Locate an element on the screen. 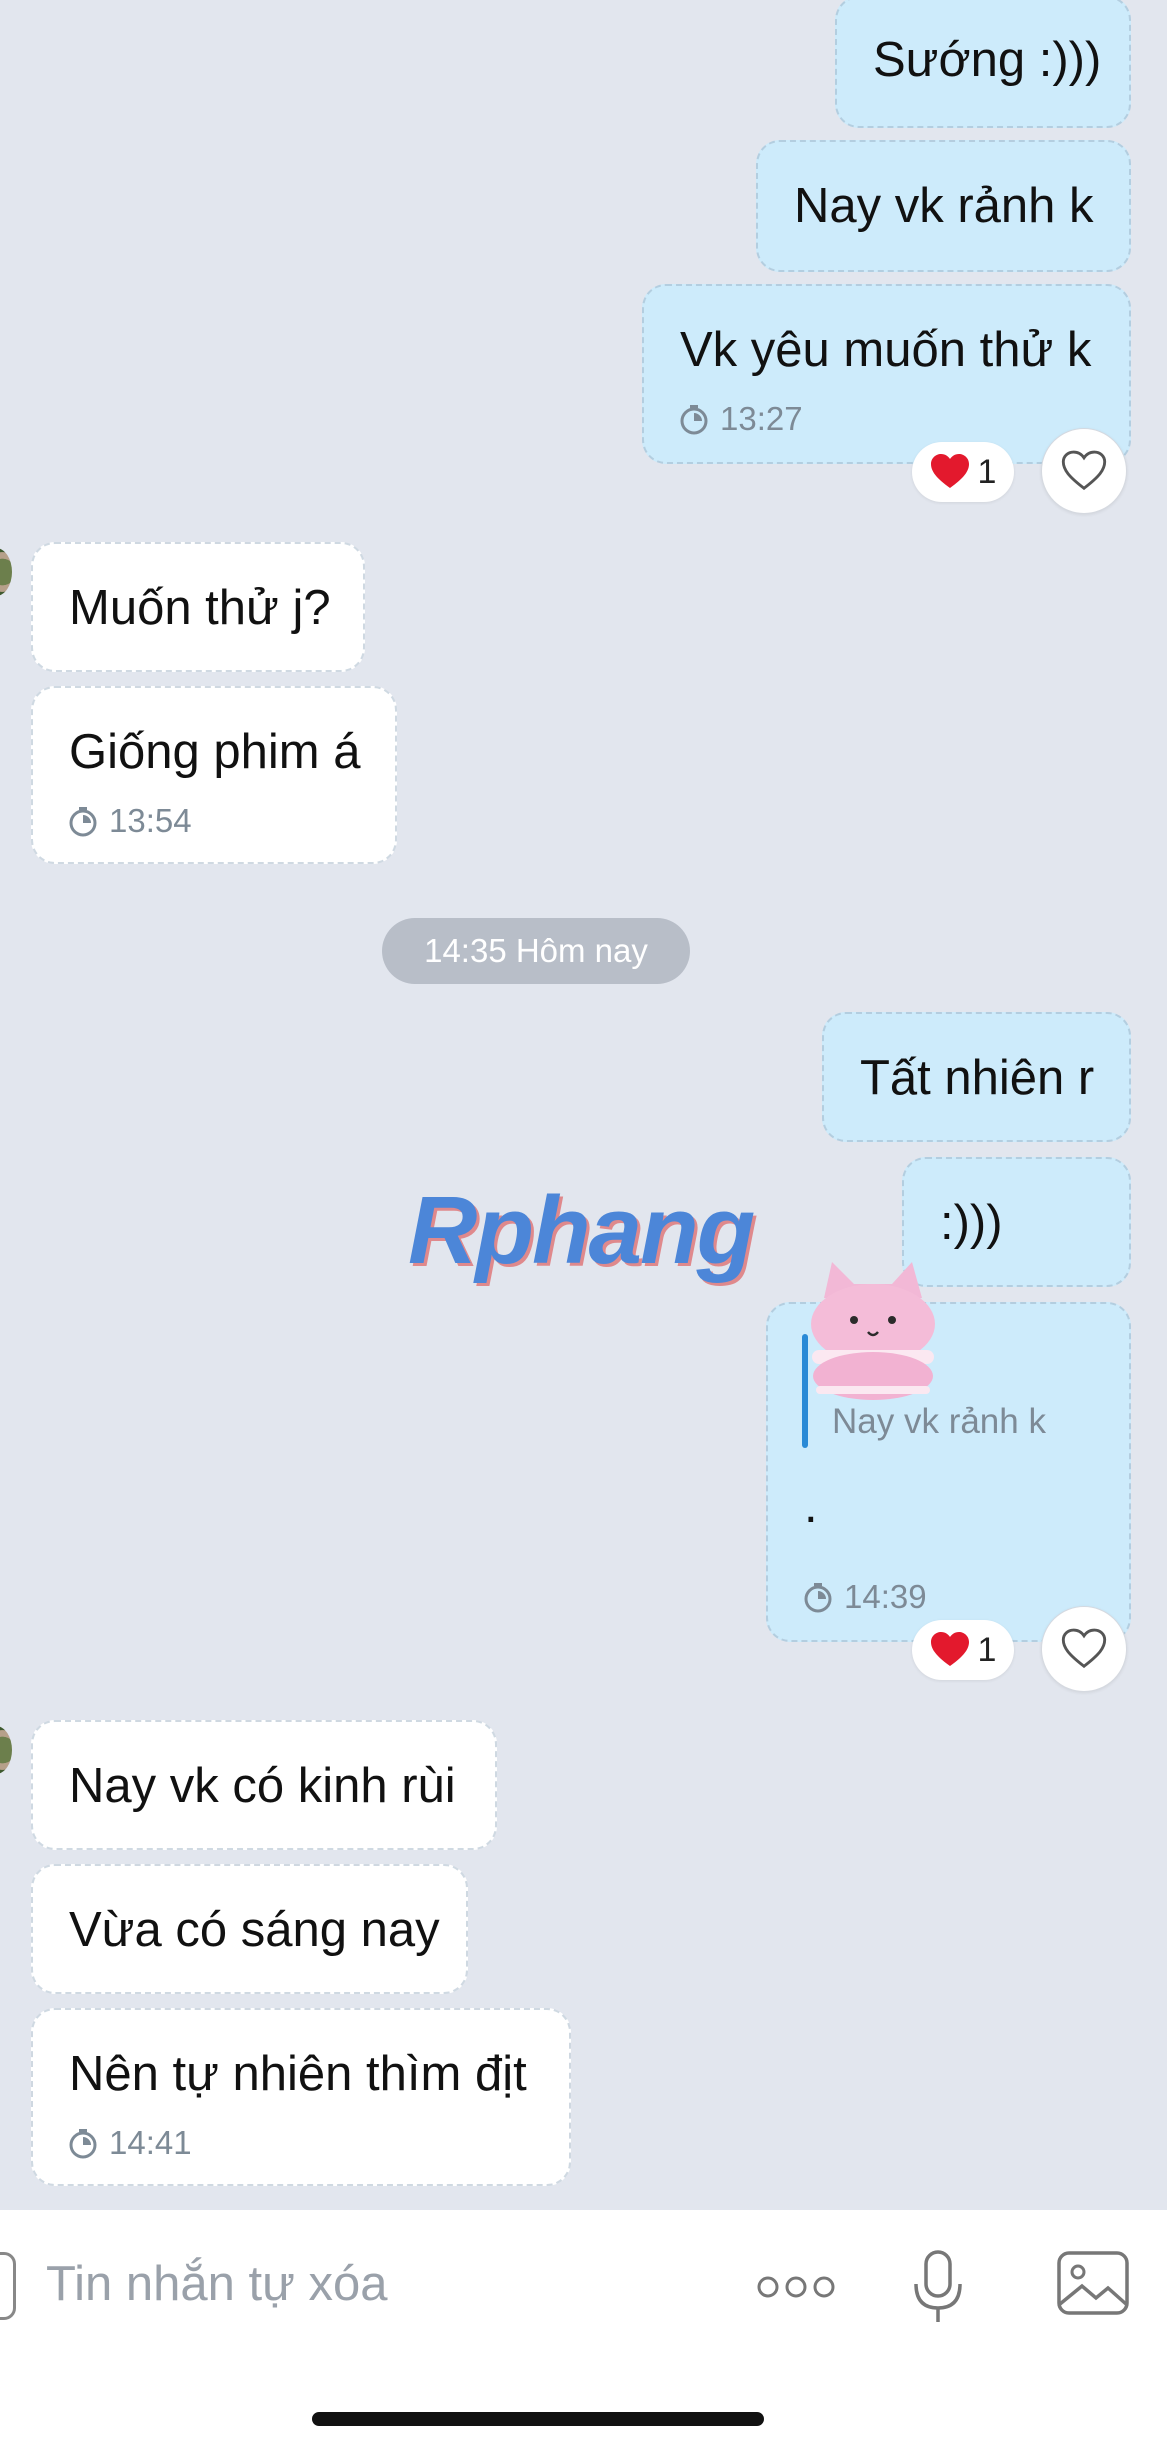 The image size is (1167, 2448). message-time: 14:39 is located at coordinates (864, 1596).